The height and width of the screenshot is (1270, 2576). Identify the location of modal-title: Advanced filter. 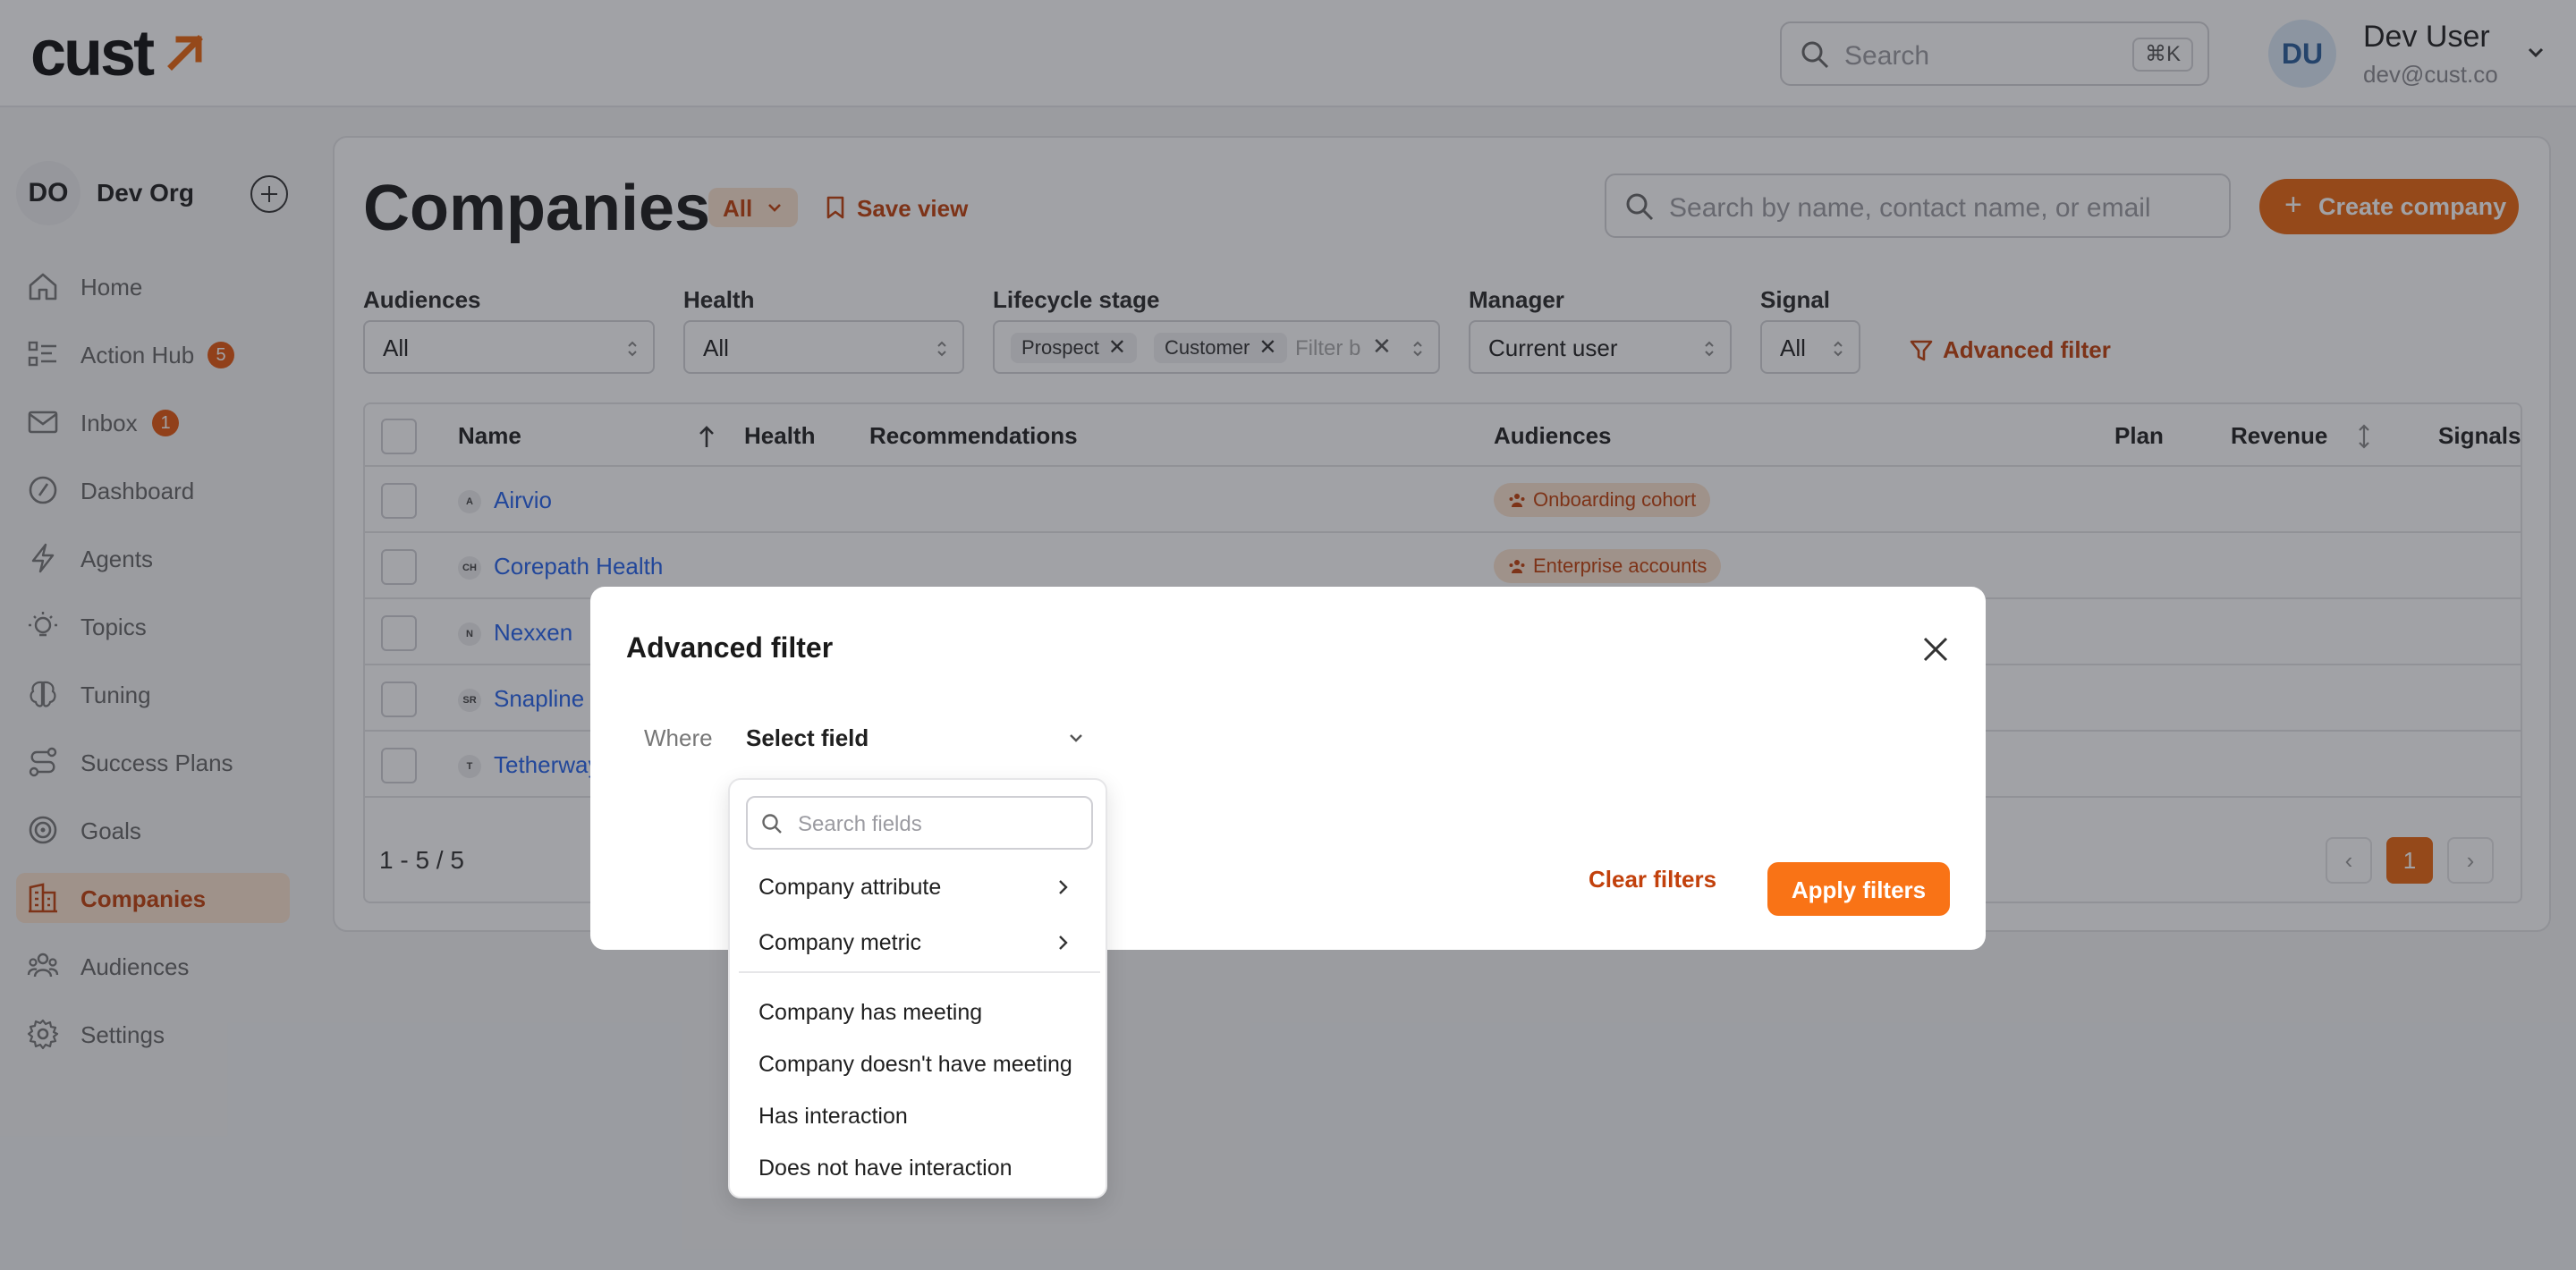
(730, 647).